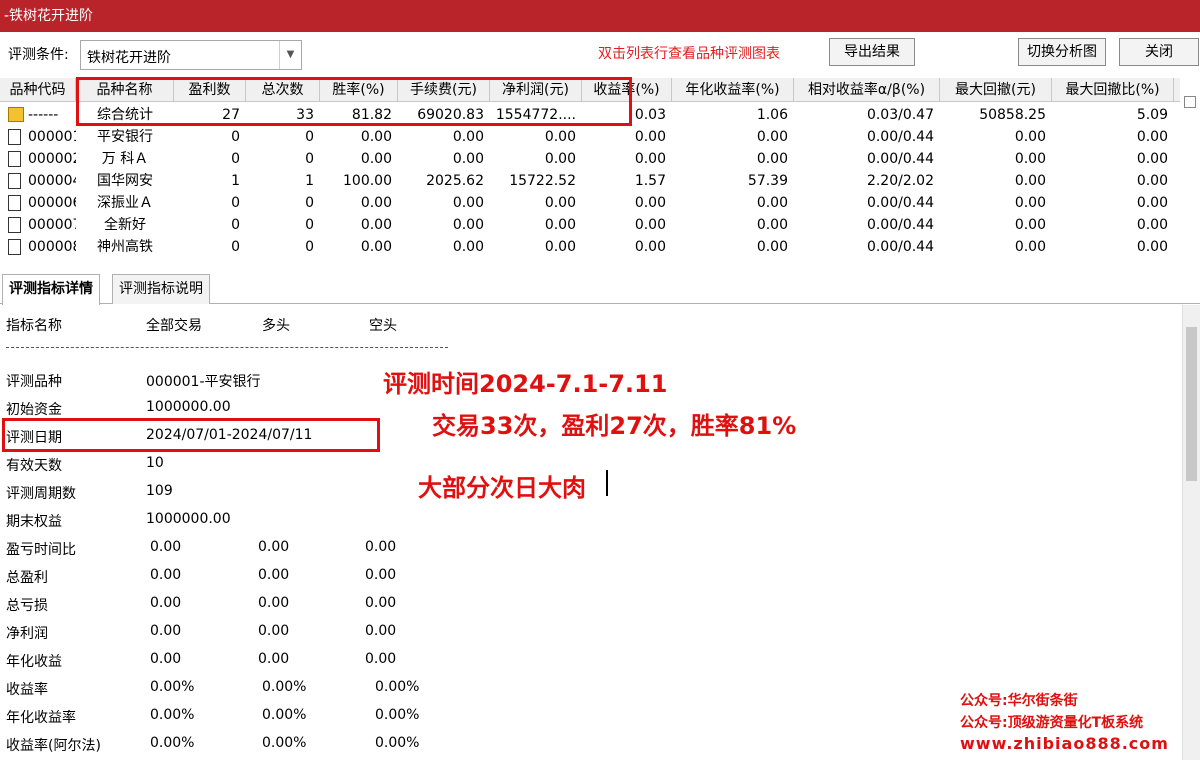  What do you see at coordinates (191, 435) in the screenshot?
I see `highlight-box-date` at bounding box center [191, 435].